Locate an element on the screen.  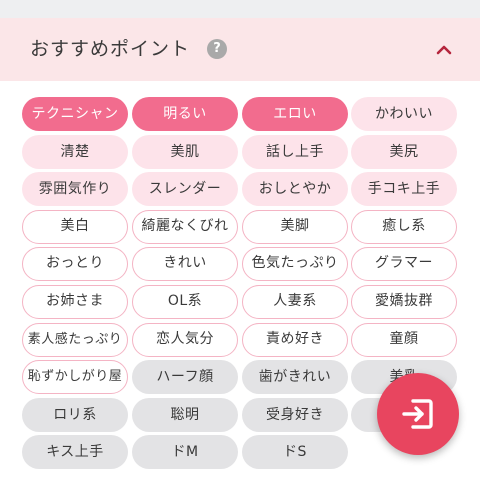
tag-pill: グラマー is located at coordinates (404, 264).